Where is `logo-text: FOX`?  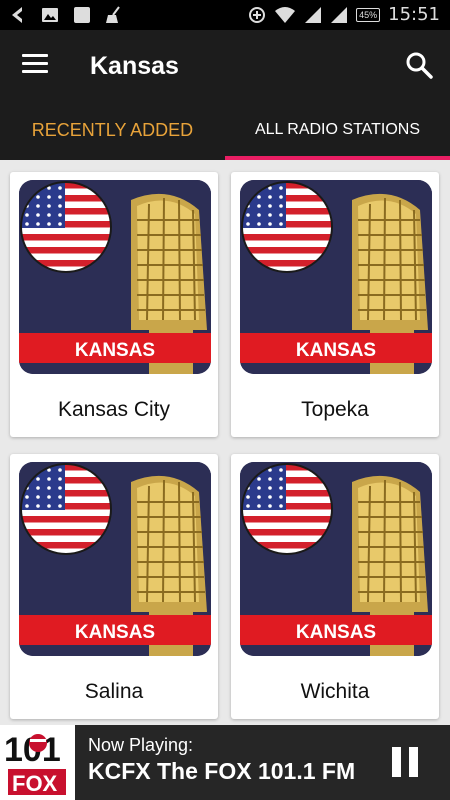
logo-text: FOX is located at coordinates (35, 783).